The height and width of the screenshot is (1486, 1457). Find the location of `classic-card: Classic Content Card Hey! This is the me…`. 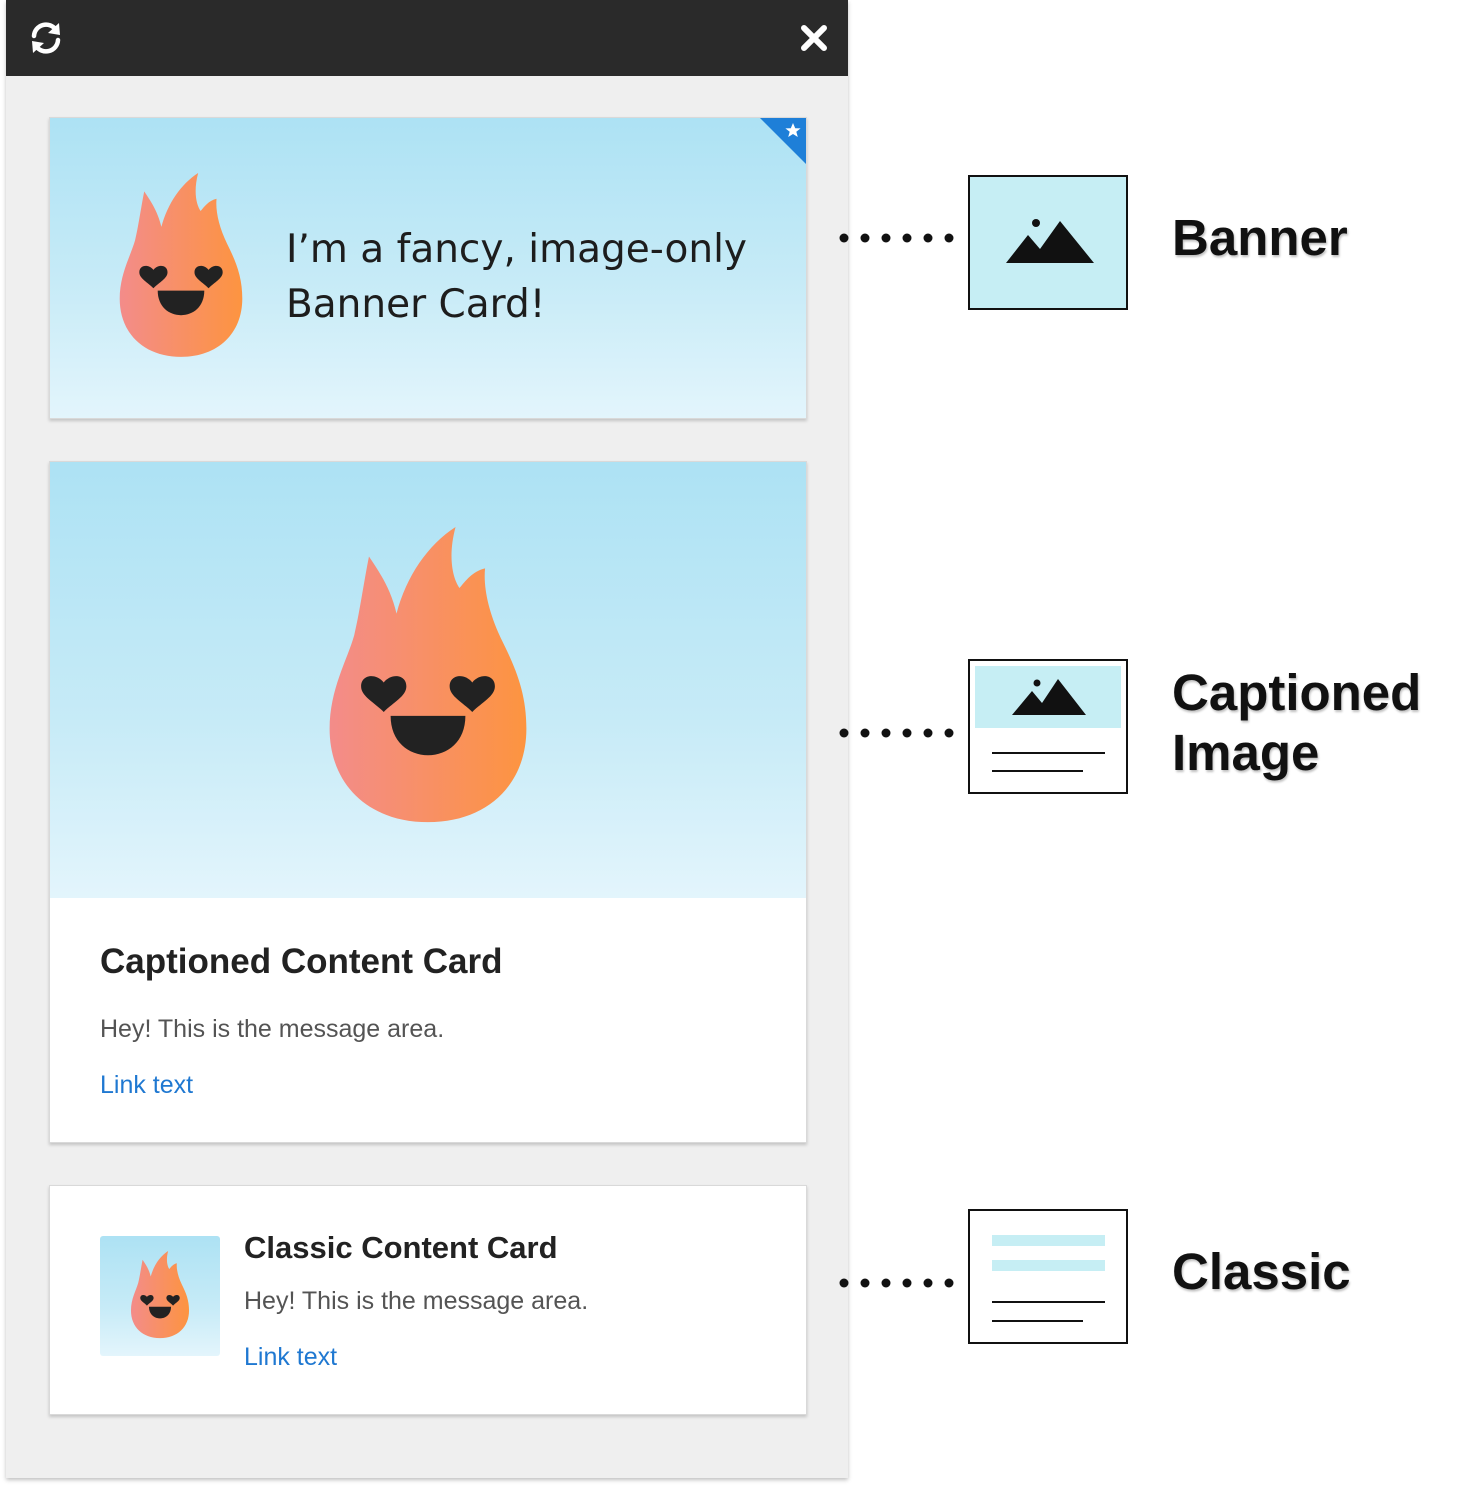

classic-card: Classic Content Card Hey! This is the me… is located at coordinates (428, 1300).